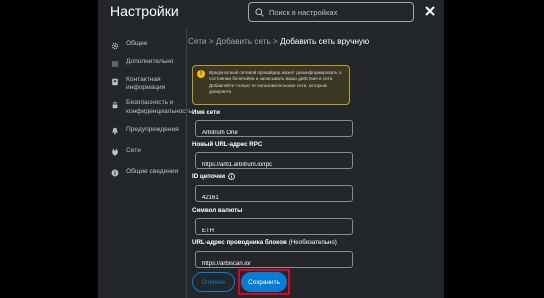 This screenshot has width=544, height=298. I want to click on sidebar-divider, so click(186, 163).